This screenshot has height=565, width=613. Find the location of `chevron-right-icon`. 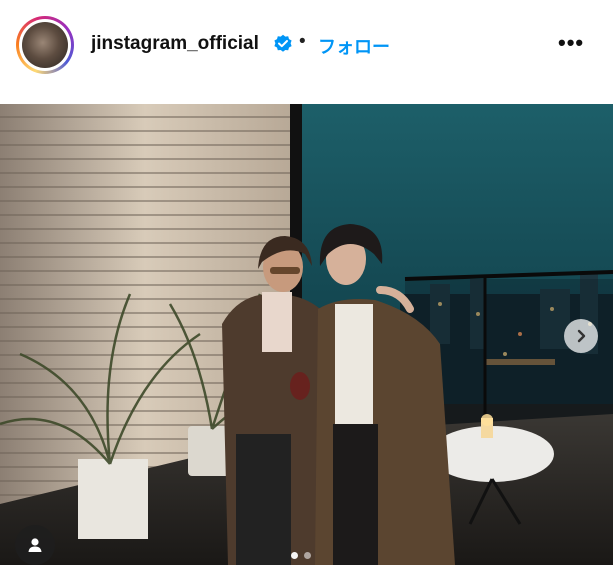

chevron-right-icon is located at coordinates (581, 336).